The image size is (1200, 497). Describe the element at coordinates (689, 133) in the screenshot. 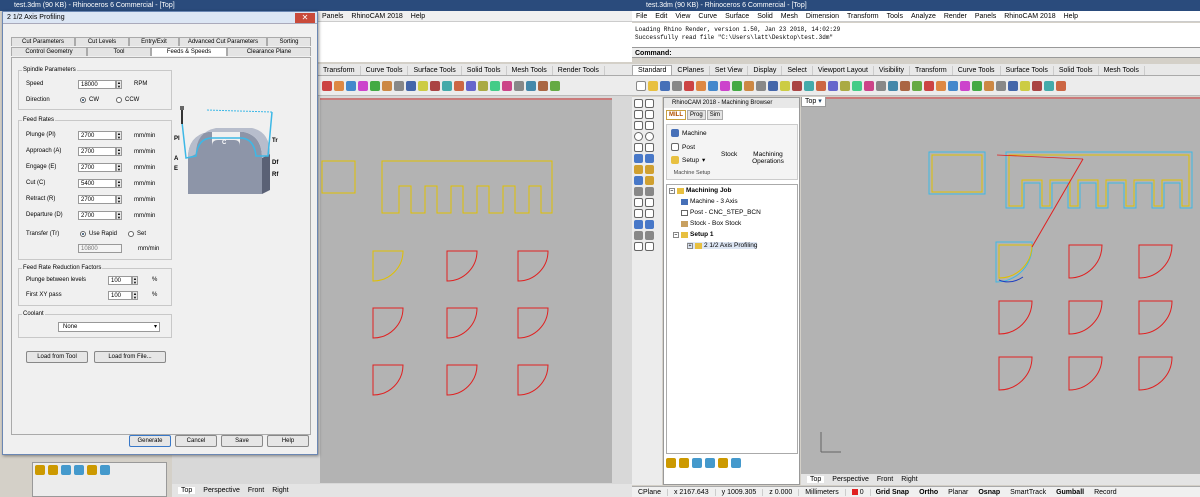

I see `machine-button: Machine` at that location.